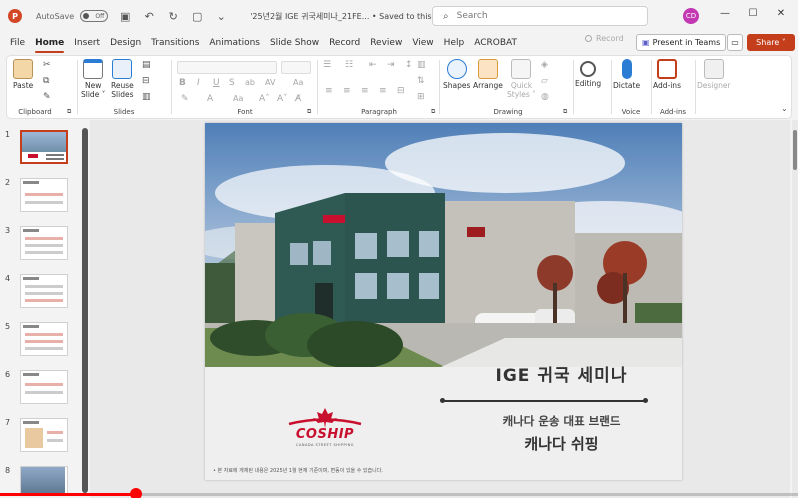 The width and height of the screenshot is (798, 498). Describe the element at coordinates (373, 65) in the screenshot. I see `decrease-indent-icon: ⇤` at that location.